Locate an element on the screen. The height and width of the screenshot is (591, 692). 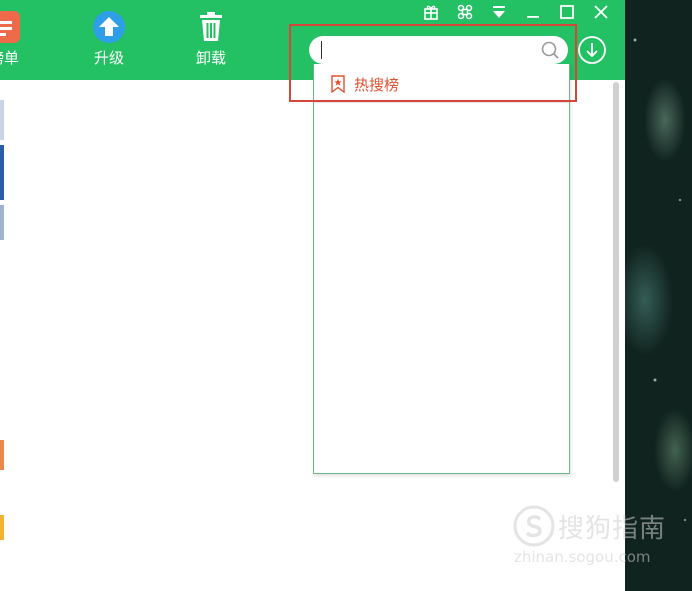
menu-button is located at coordinates (499, 12).